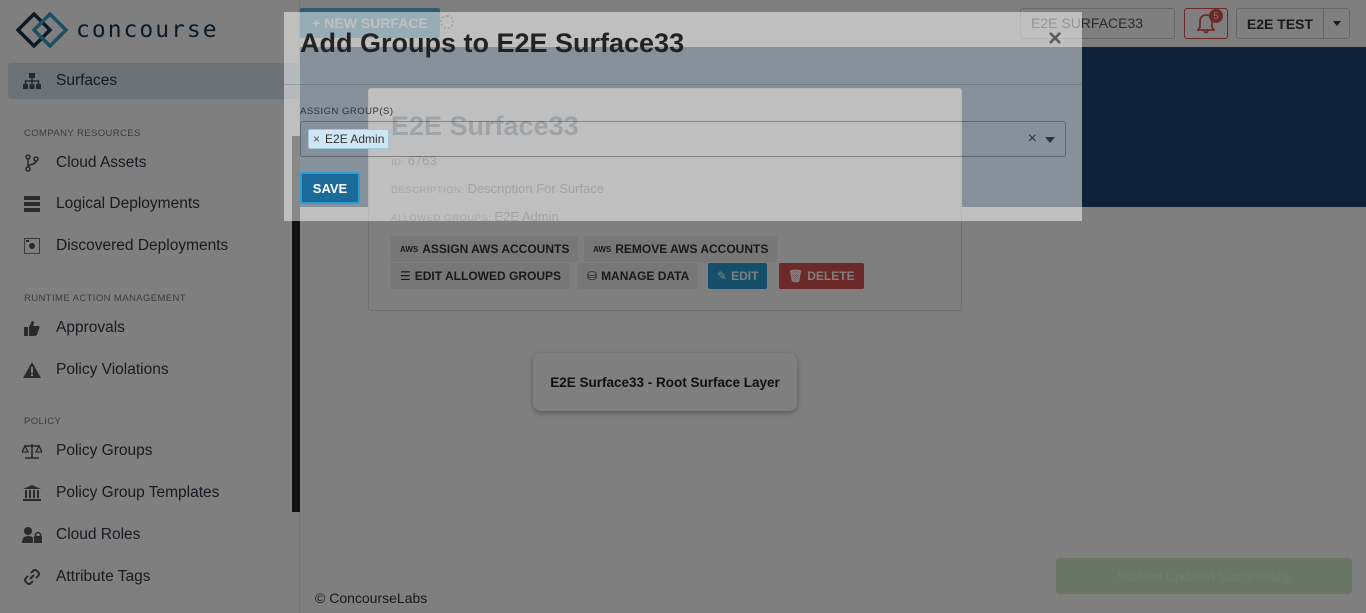 Image resolution: width=1366 pixels, height=613 pixels. Describe the element at coordinates (355, 139) in the screenshot. I see `tag-label: E2E Admin` at that location.